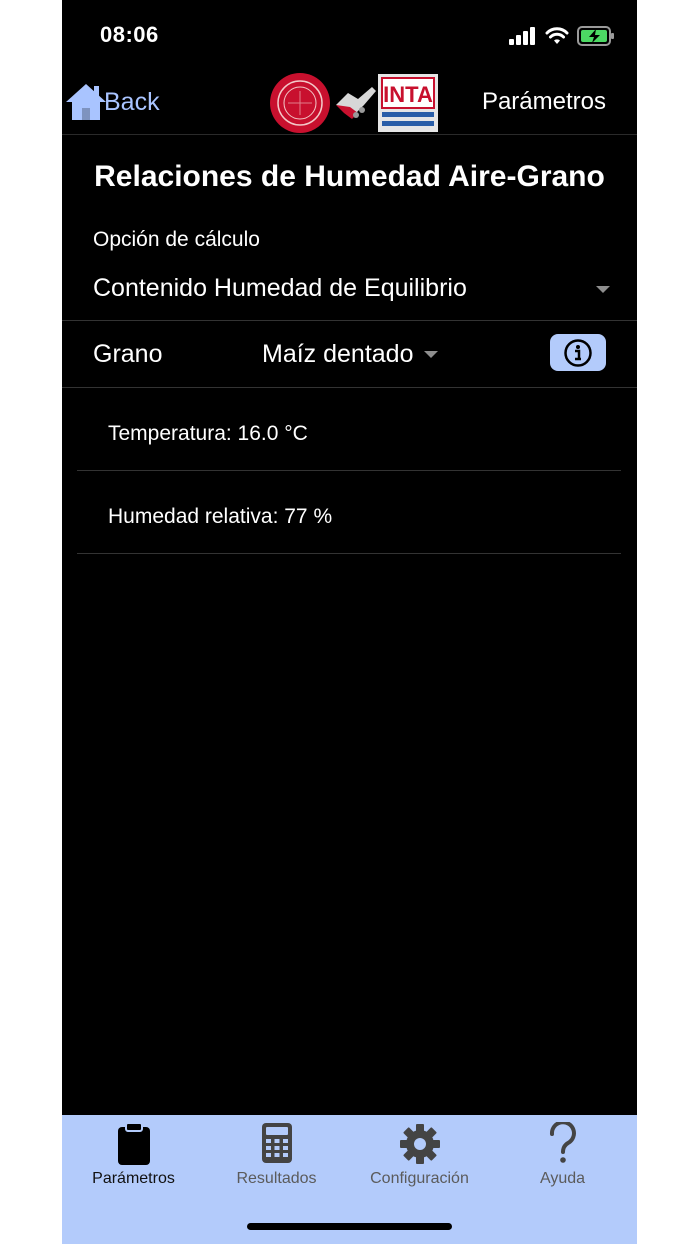 This screenshot has height=1244, width=700. What do you see at coordinates (280, 288) in the screenshot?
I see `calc-option-value: Contenido Humedad de Equilibrio` at bounding box center [280, 288].